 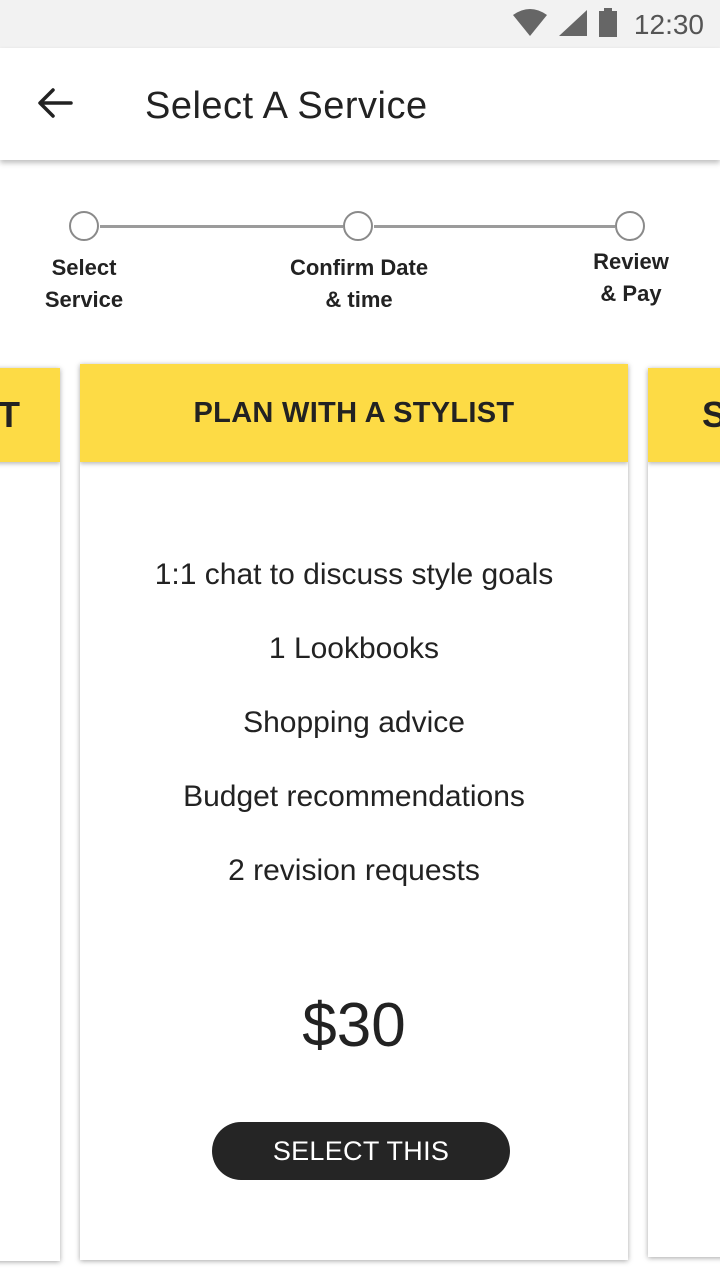 What do you see at coordinates (711, 414) in the screenshot?
I see `card-header-title: S` at bounding box center [711, 414].